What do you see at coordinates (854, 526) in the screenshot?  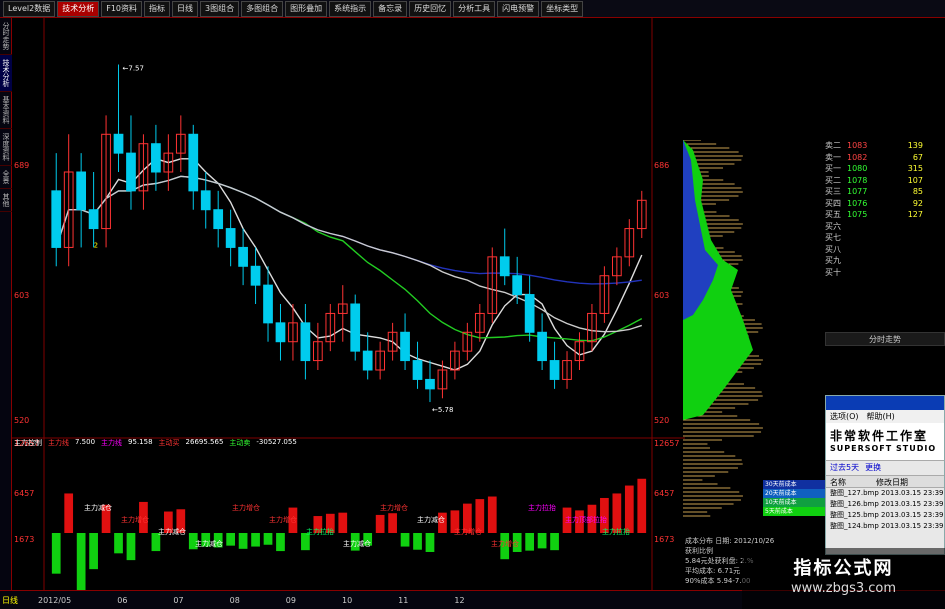 I see `file-name: 整图_124.bmp` at bounding box center [854, 526].